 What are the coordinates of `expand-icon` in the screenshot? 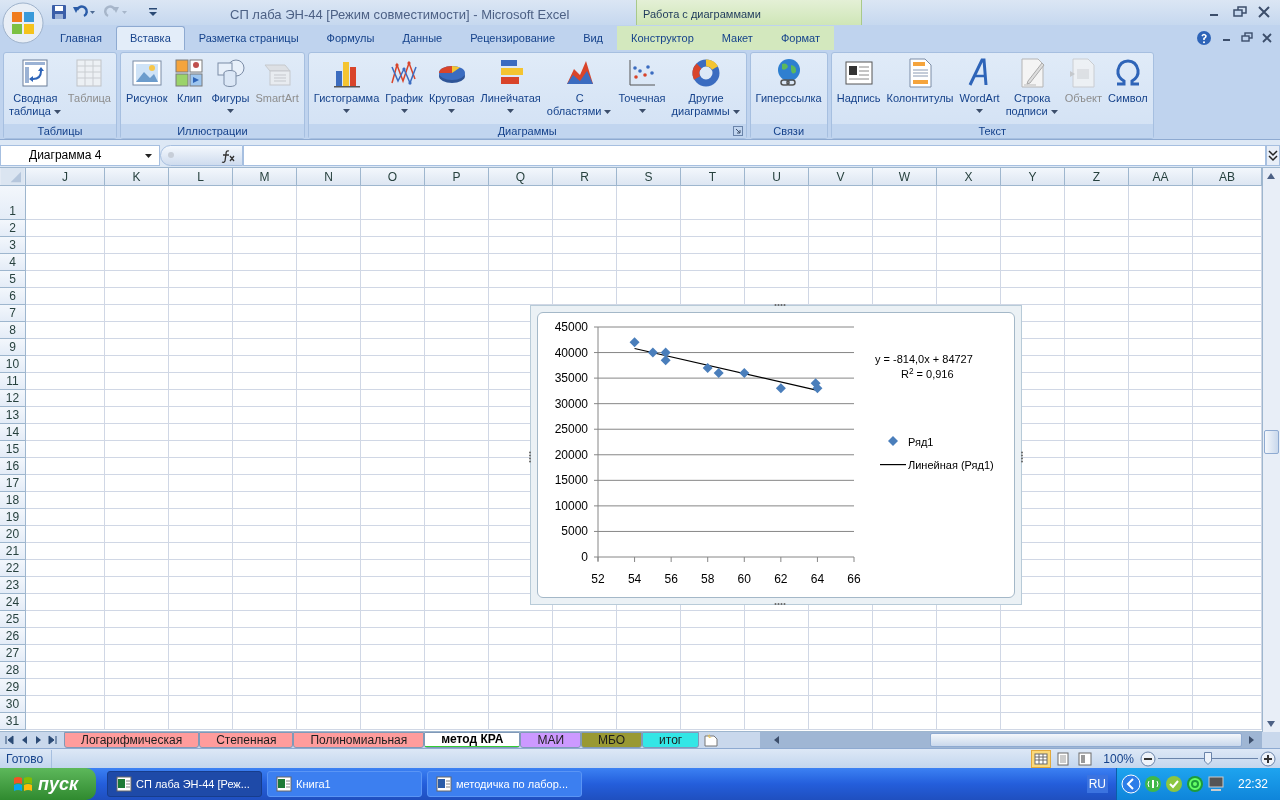 It's located at (1273, 155).